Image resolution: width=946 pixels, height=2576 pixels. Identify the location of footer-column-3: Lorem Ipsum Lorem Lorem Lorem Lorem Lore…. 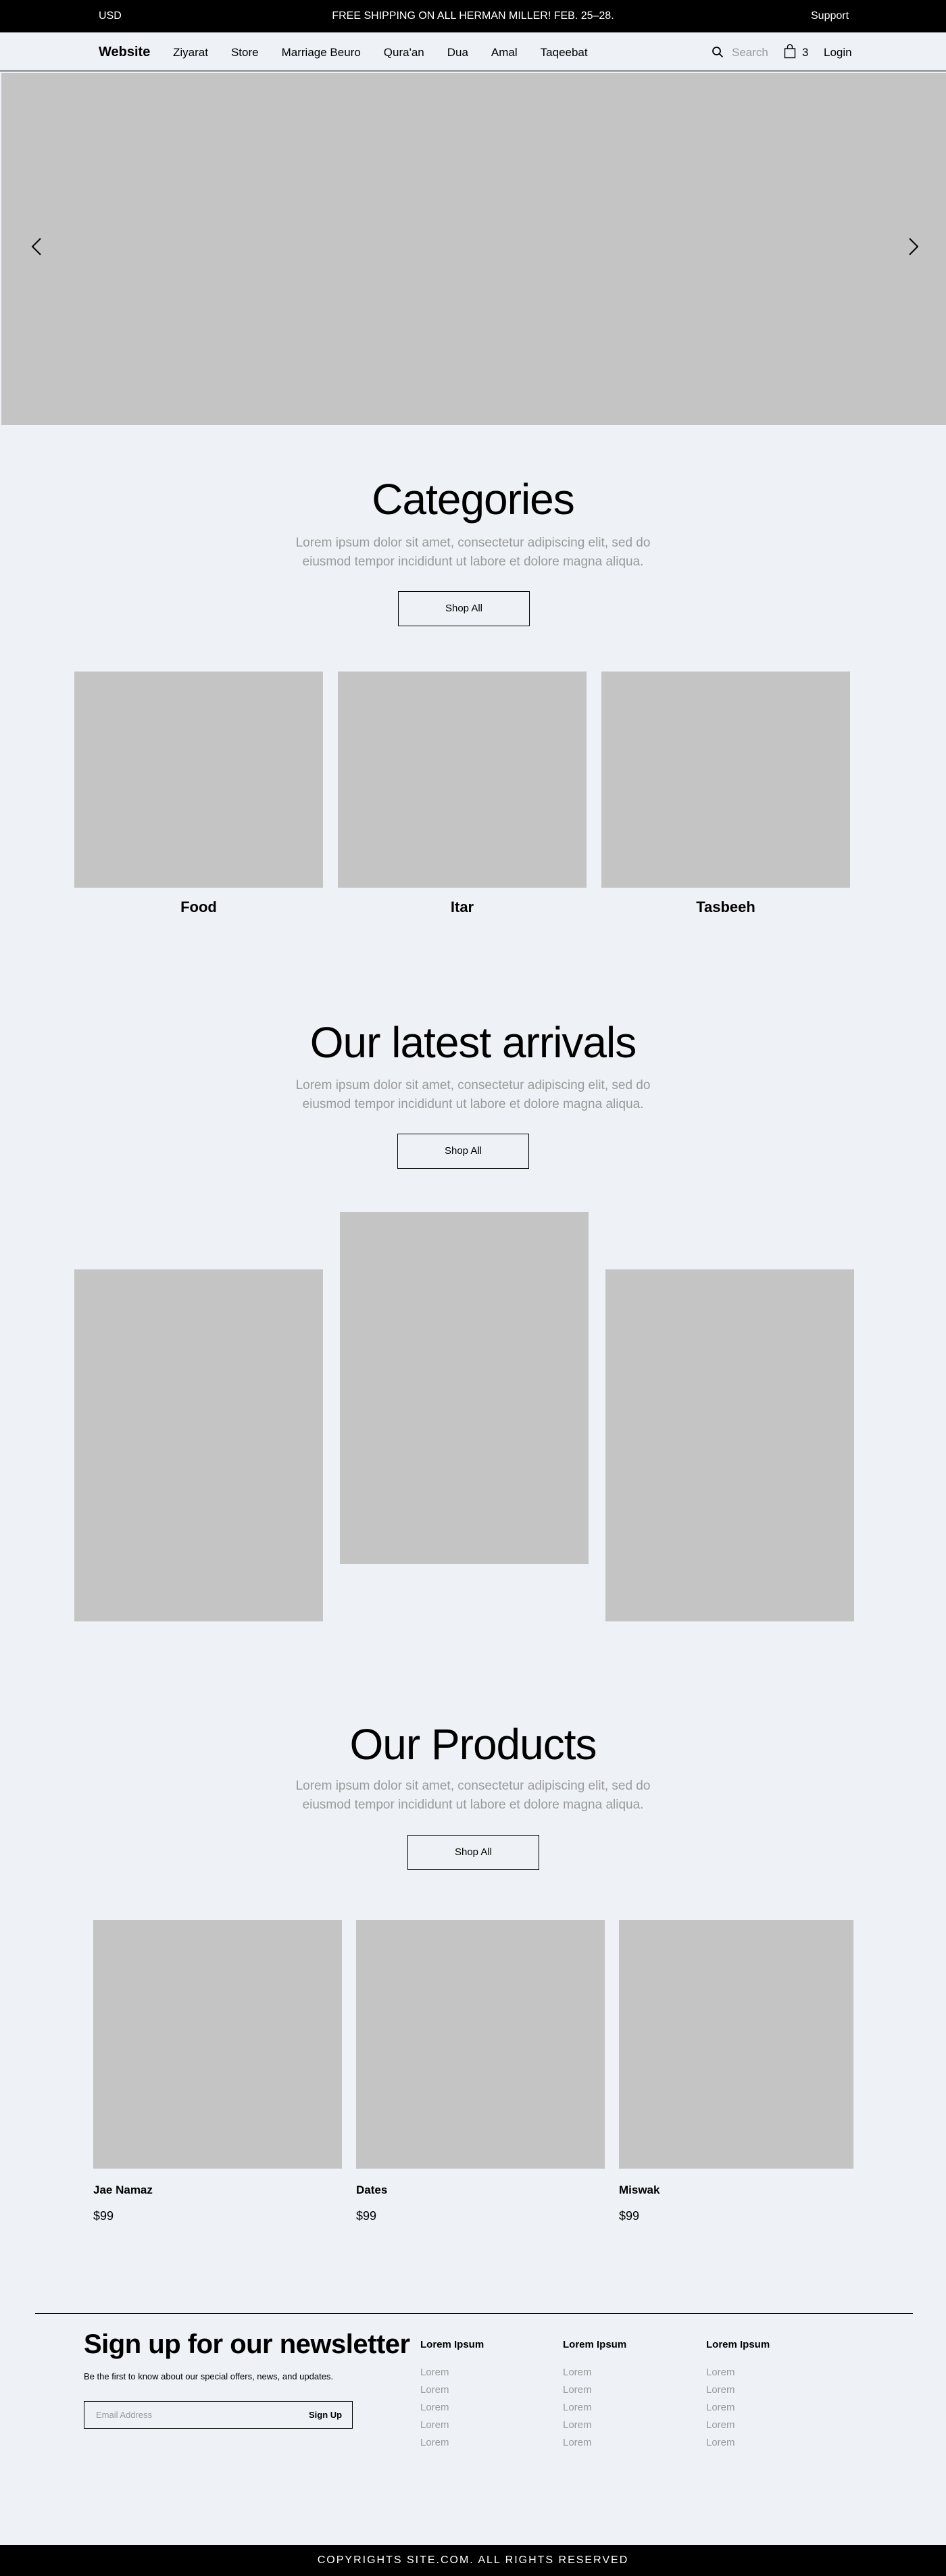
(767, 2396).